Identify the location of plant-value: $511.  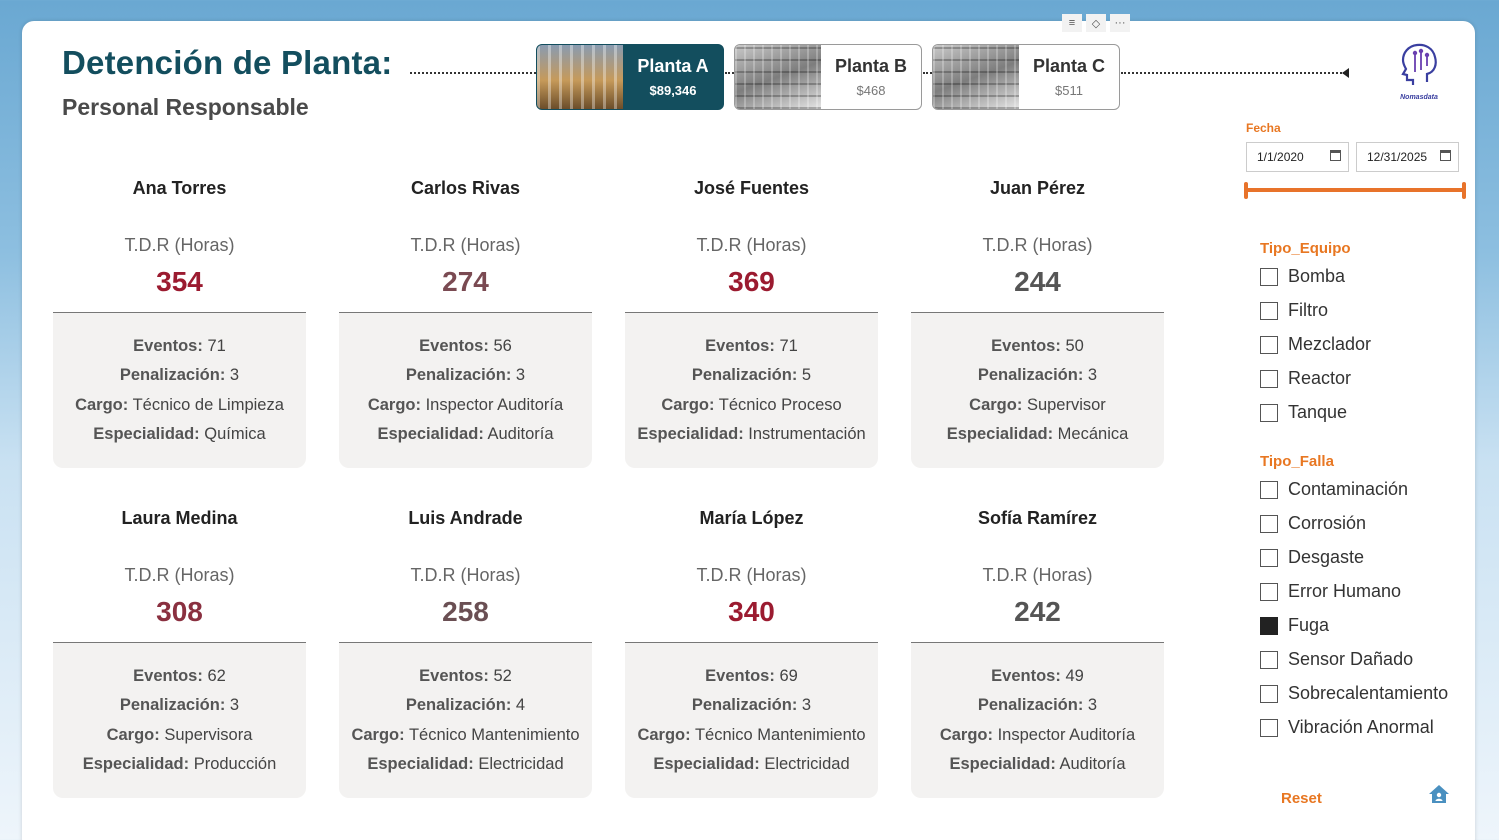
(1069, 90).